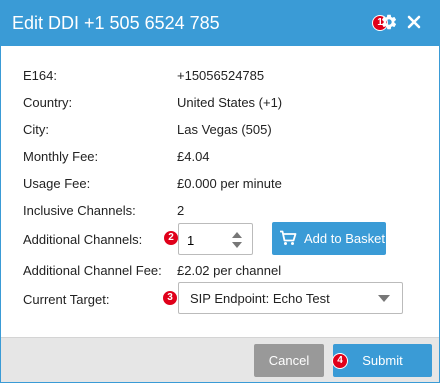 This screenshot has width=440, height=383. Describe the element at coordinates (193, 156) in the screenshot. I see `monthly-fee-value: £4.04` at that location.